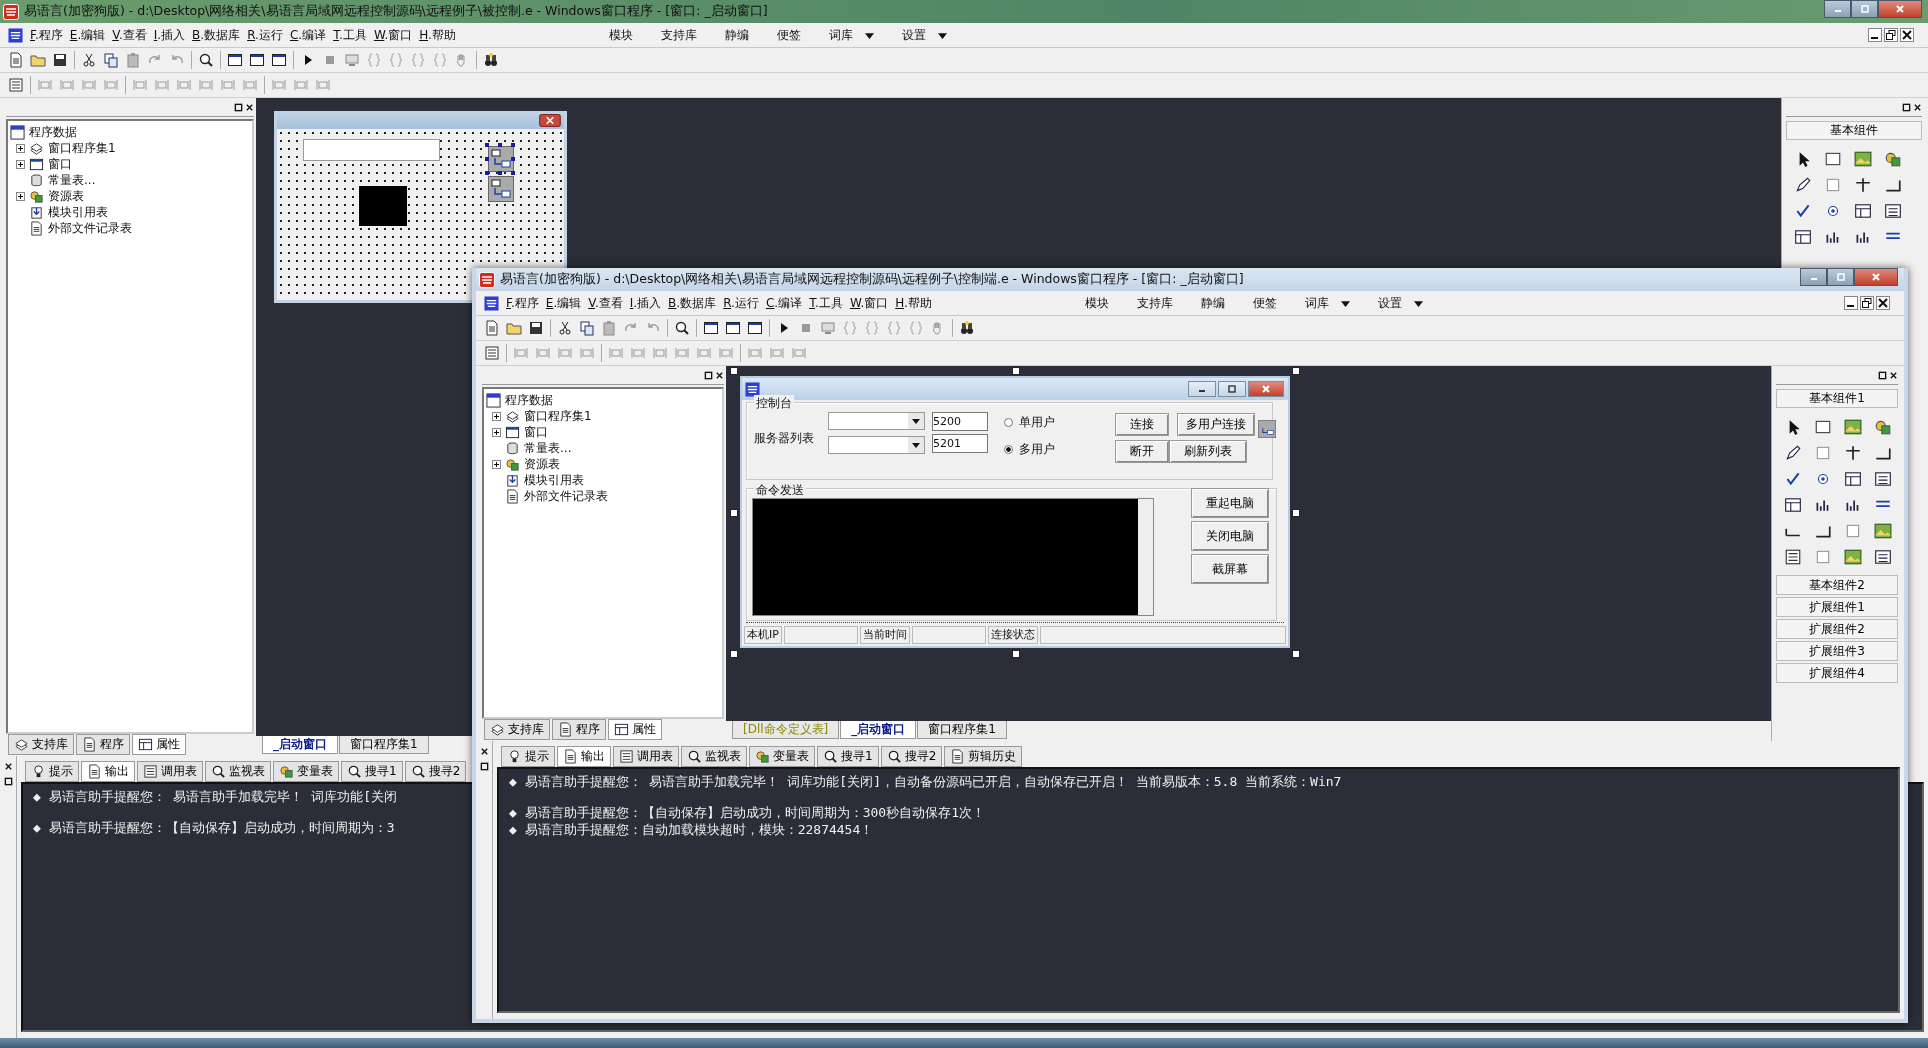 The height and width of the screenshot is (1048, 1928). What do you see at coordinates (1837, 585) in the screenshot?
I see `palette-group-button: 基本组件2` at bounding box center [1837, 585].